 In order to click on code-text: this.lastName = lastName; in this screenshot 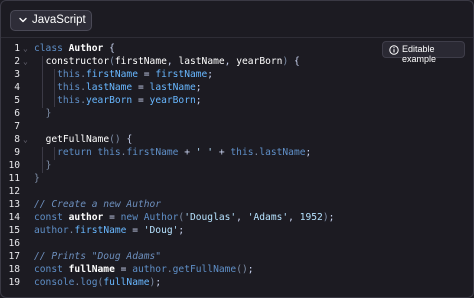, I will do `click(118, 87)`.